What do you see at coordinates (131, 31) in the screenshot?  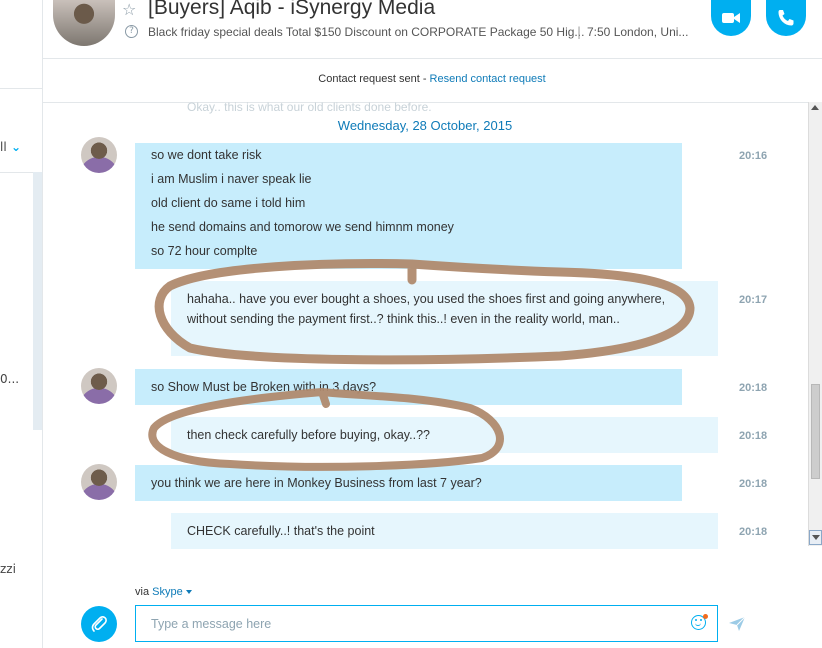 I see `help-icon: ?` at bounding box center [131, 31].